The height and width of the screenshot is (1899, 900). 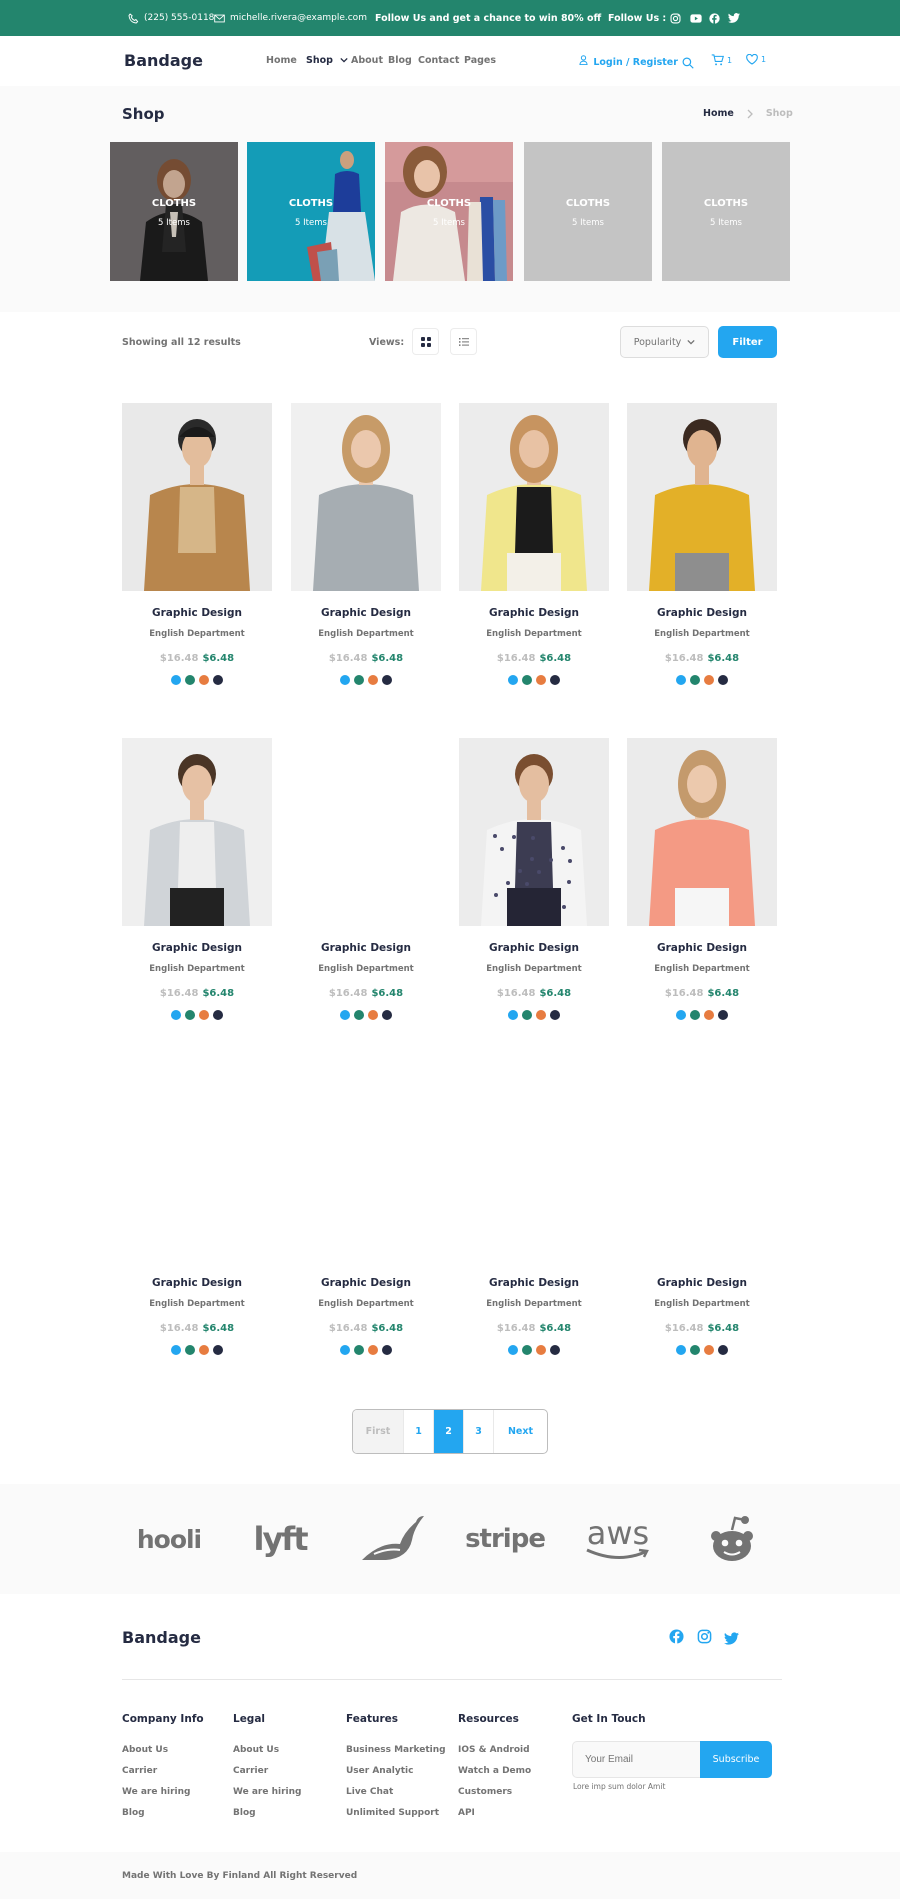 I want to click on email-input, so click(x=636, y=1759).